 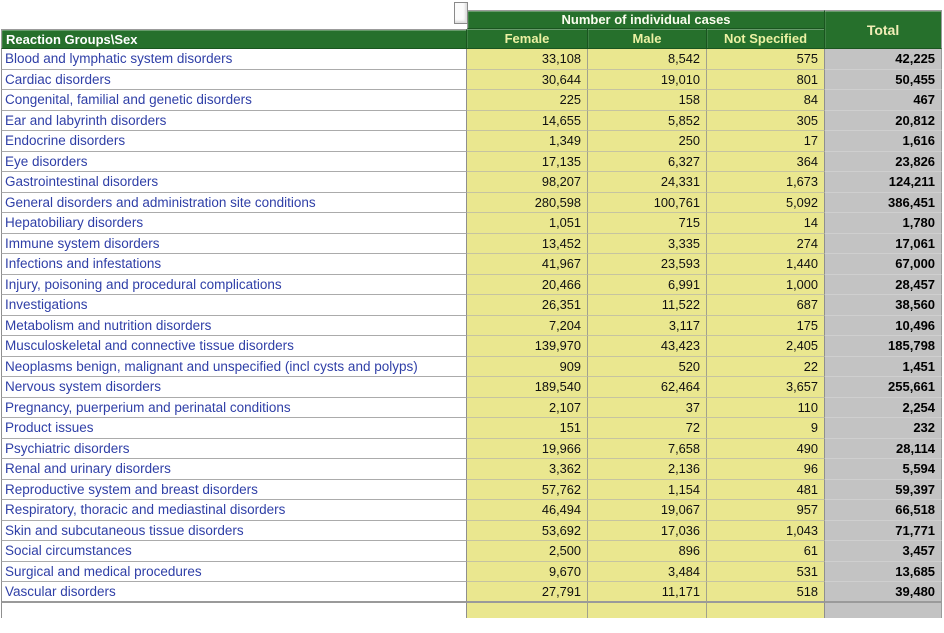 What do you see at coordinates (527, 161) in the screenshot?
I see `cell-female: 17,135` at bounding box center [527, 161].